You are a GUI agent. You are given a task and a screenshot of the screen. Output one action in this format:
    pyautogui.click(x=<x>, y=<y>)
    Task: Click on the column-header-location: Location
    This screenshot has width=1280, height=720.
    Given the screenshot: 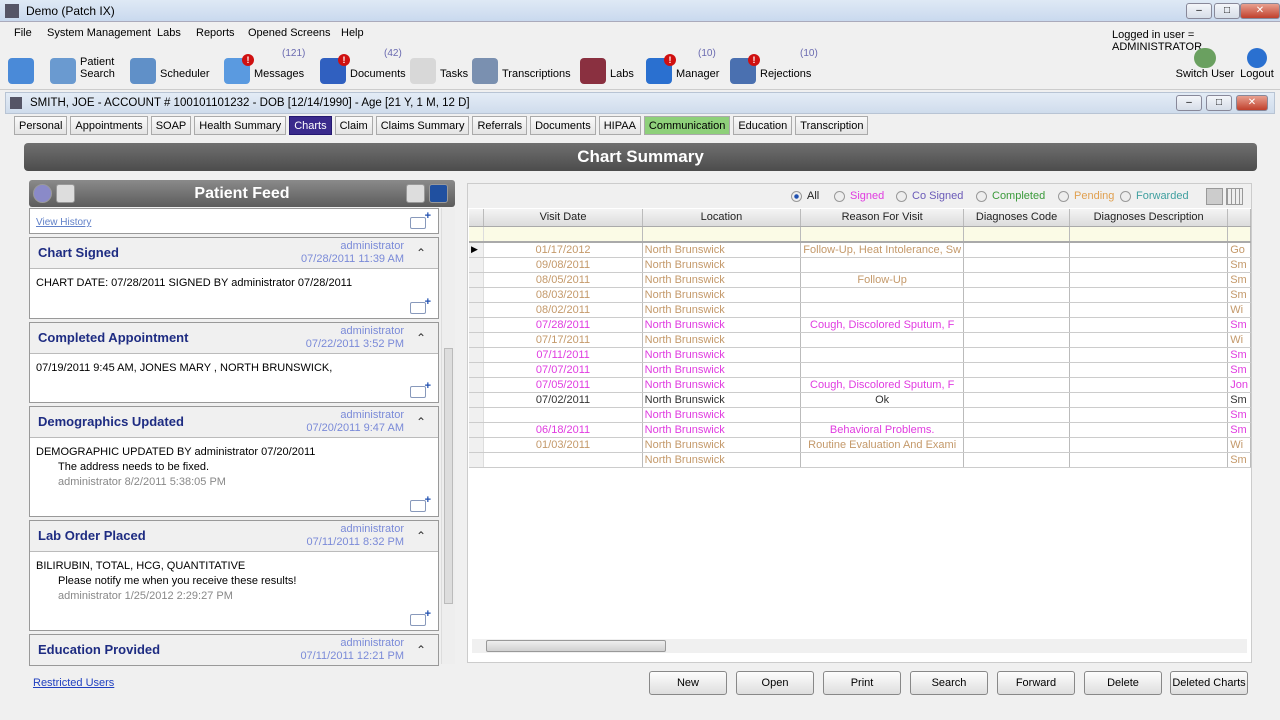 What is the action you would take?
    pyautogui.click(x=722, y=218)
    